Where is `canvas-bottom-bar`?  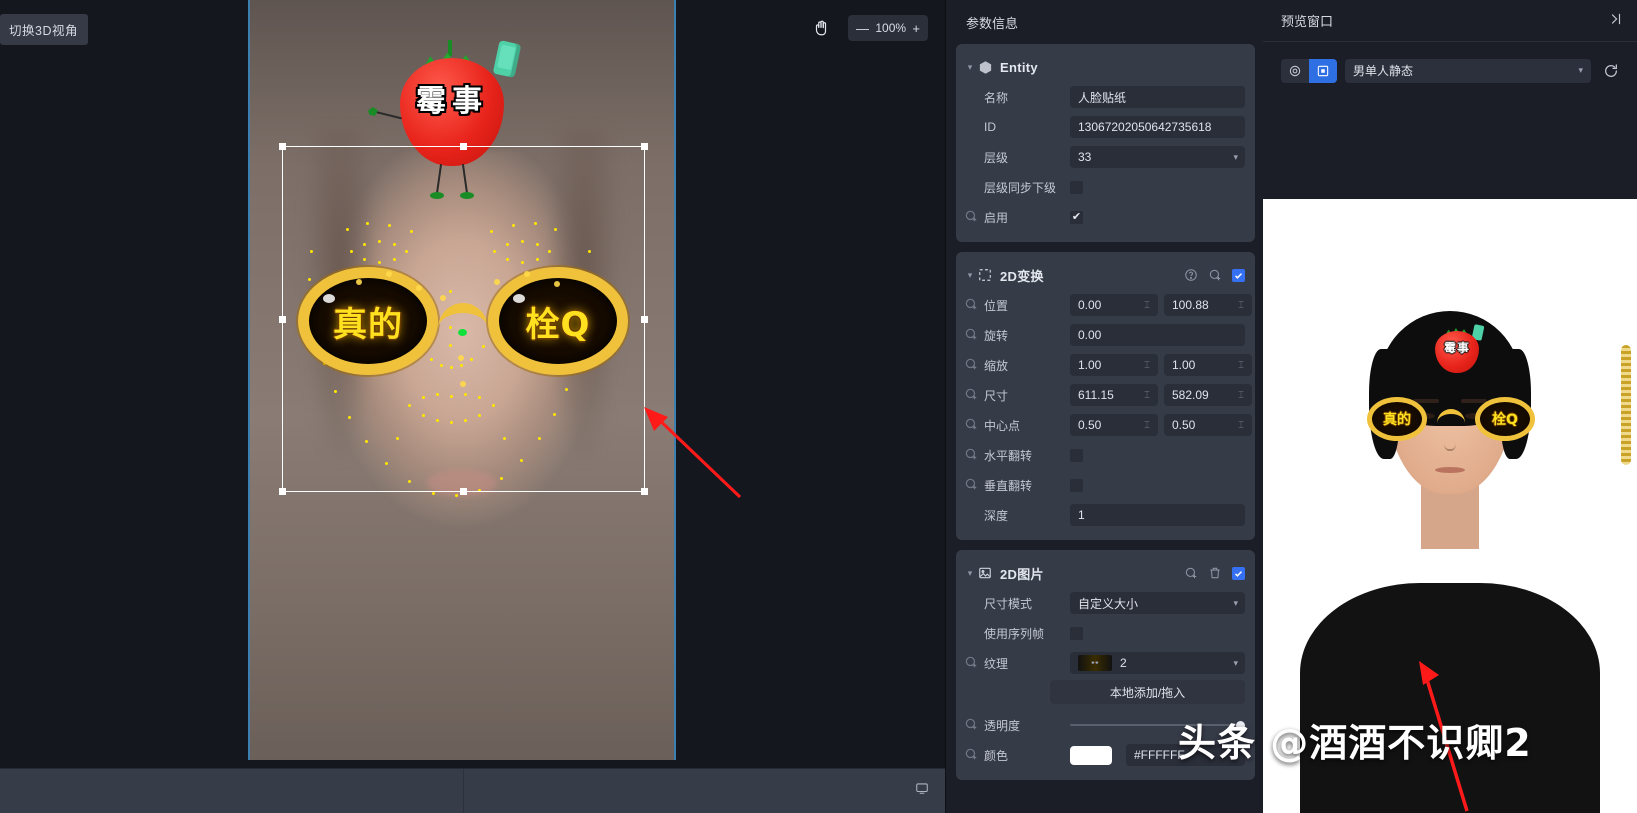 canvas-bottom-bar is located at coordinates (472, 790).